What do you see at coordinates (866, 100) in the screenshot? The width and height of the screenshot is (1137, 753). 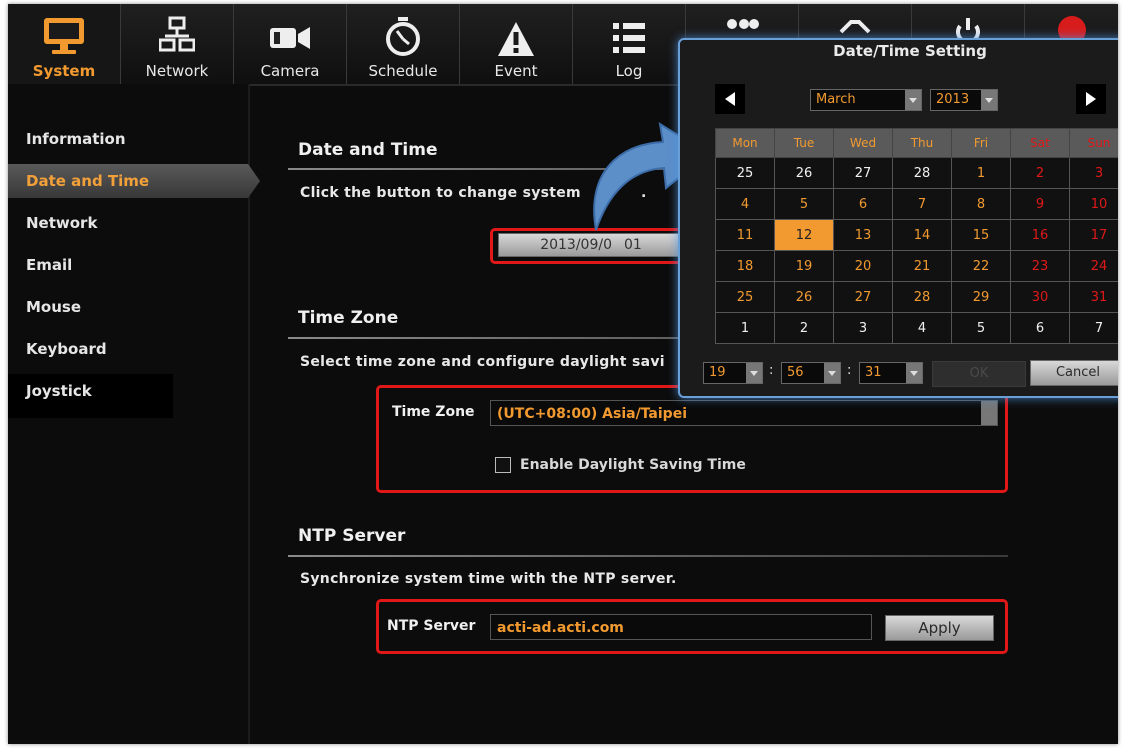 I see `month-select: March` at bounding box center [866, 100].